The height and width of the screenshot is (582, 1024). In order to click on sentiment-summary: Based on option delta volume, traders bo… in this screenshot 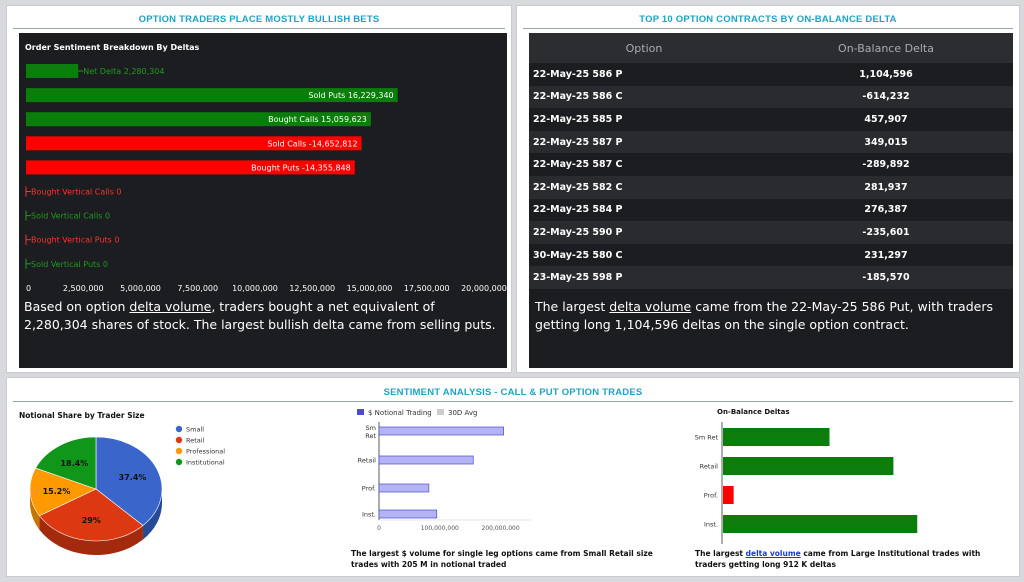, I will do `click(262, 316)`.